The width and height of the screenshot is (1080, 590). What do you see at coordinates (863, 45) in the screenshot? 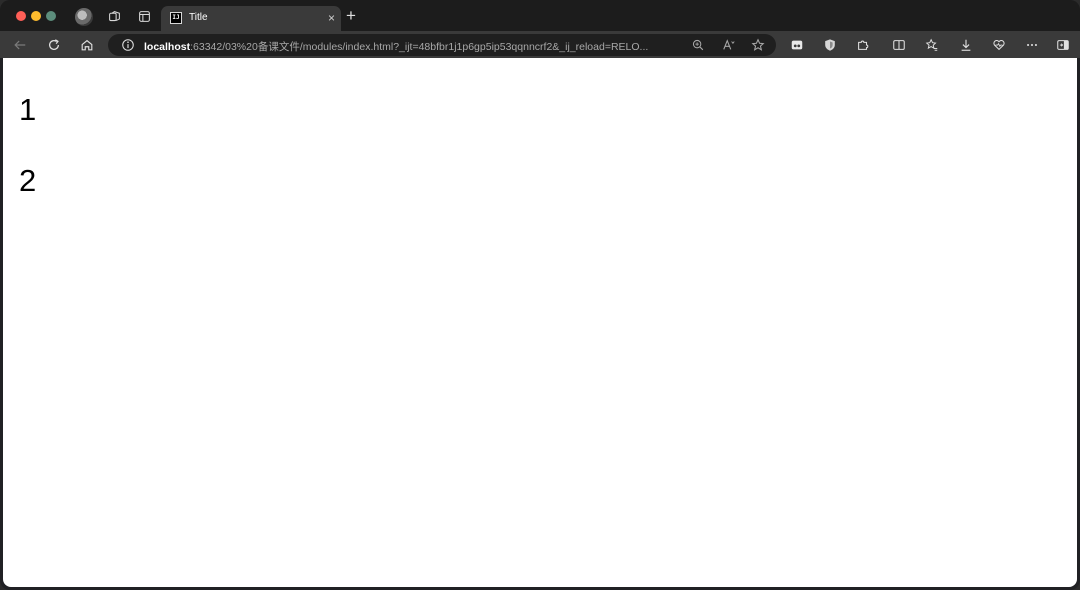
I see `puzzle-icon` at bounding box center [863, 45].